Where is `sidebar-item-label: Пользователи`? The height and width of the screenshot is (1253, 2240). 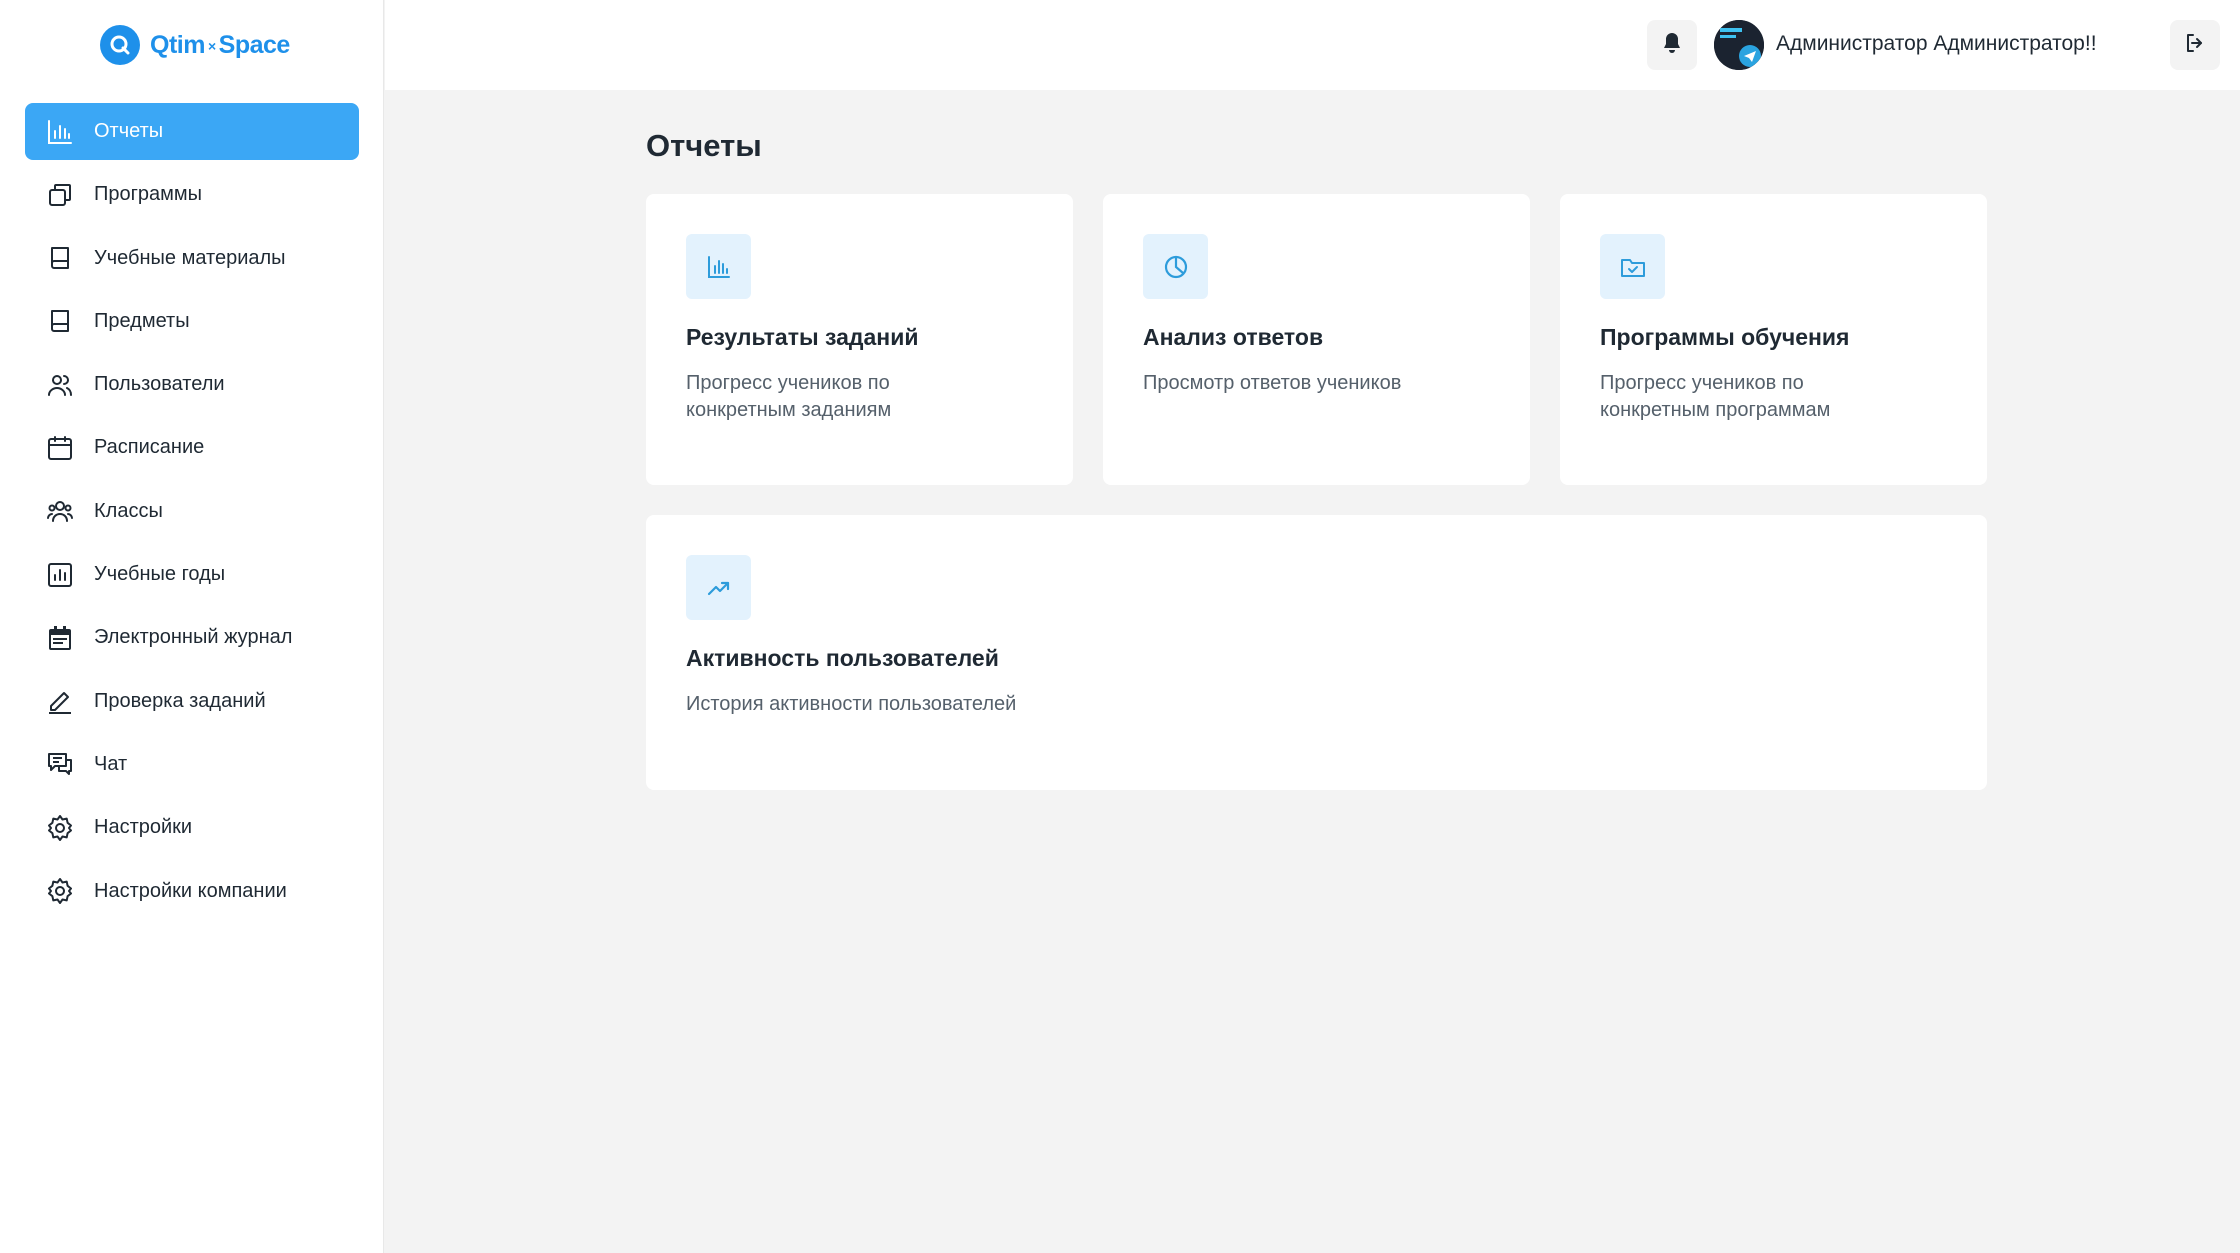 sidebar-item-label: Пользователи is located at coordinates (159, 384).